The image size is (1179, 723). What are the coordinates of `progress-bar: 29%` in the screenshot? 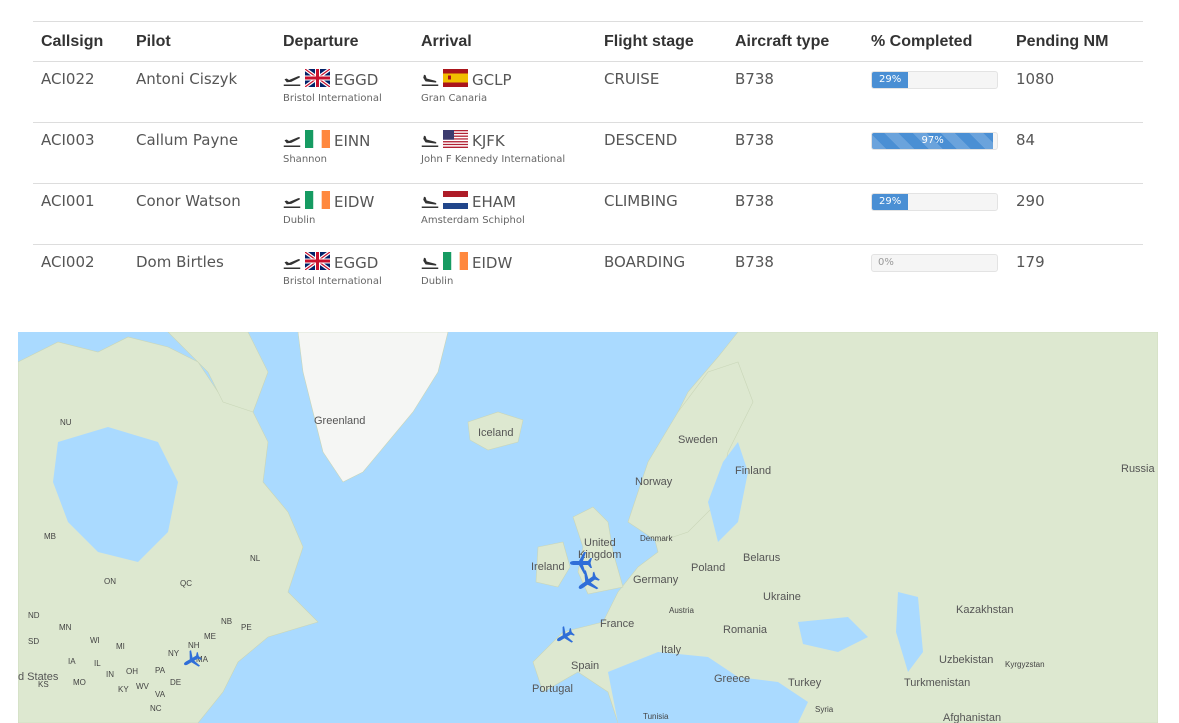 It's located at (934, 80).